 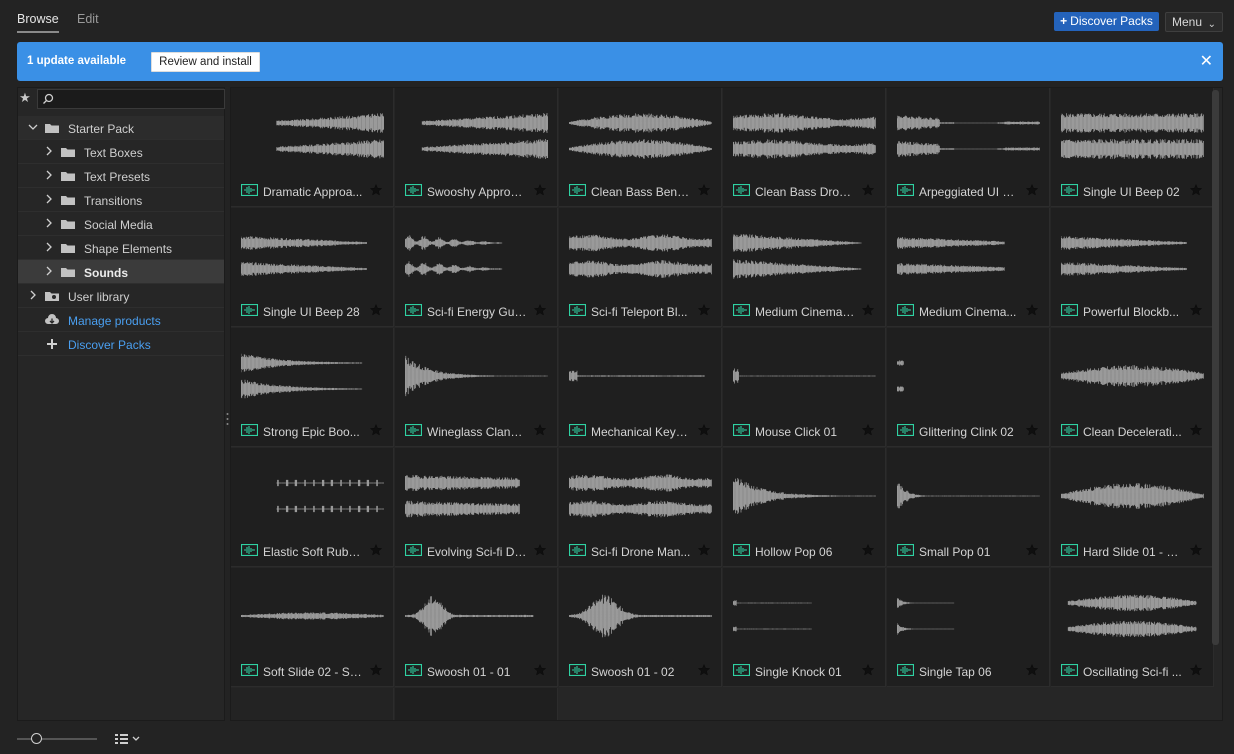 I want to click on zoom-slider-track, so click(x=57, y=739).